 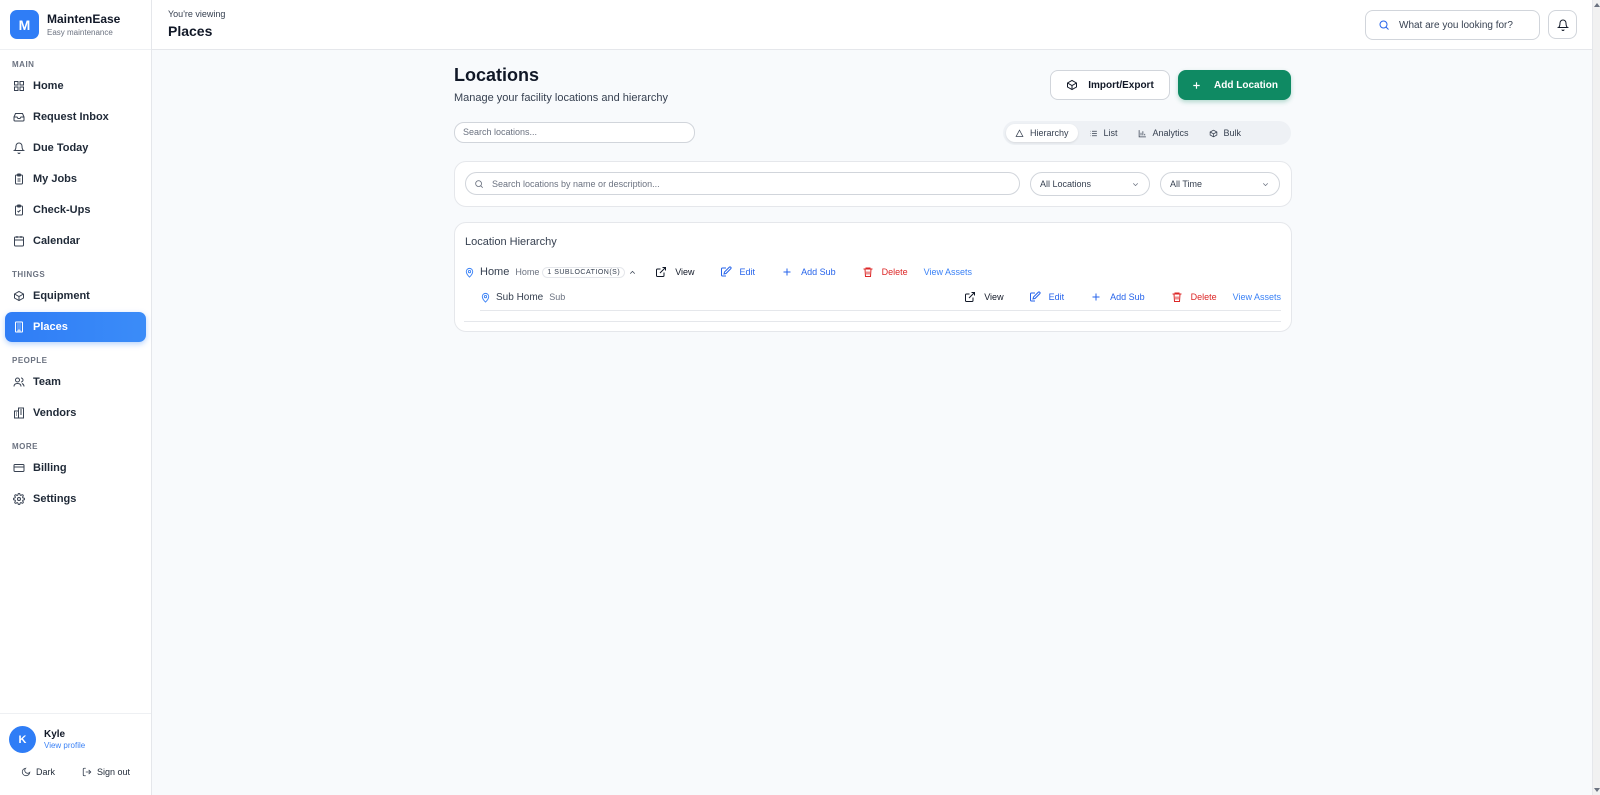 I want to click on import-export-label: Import/Export, so click(x=1121, y=85).